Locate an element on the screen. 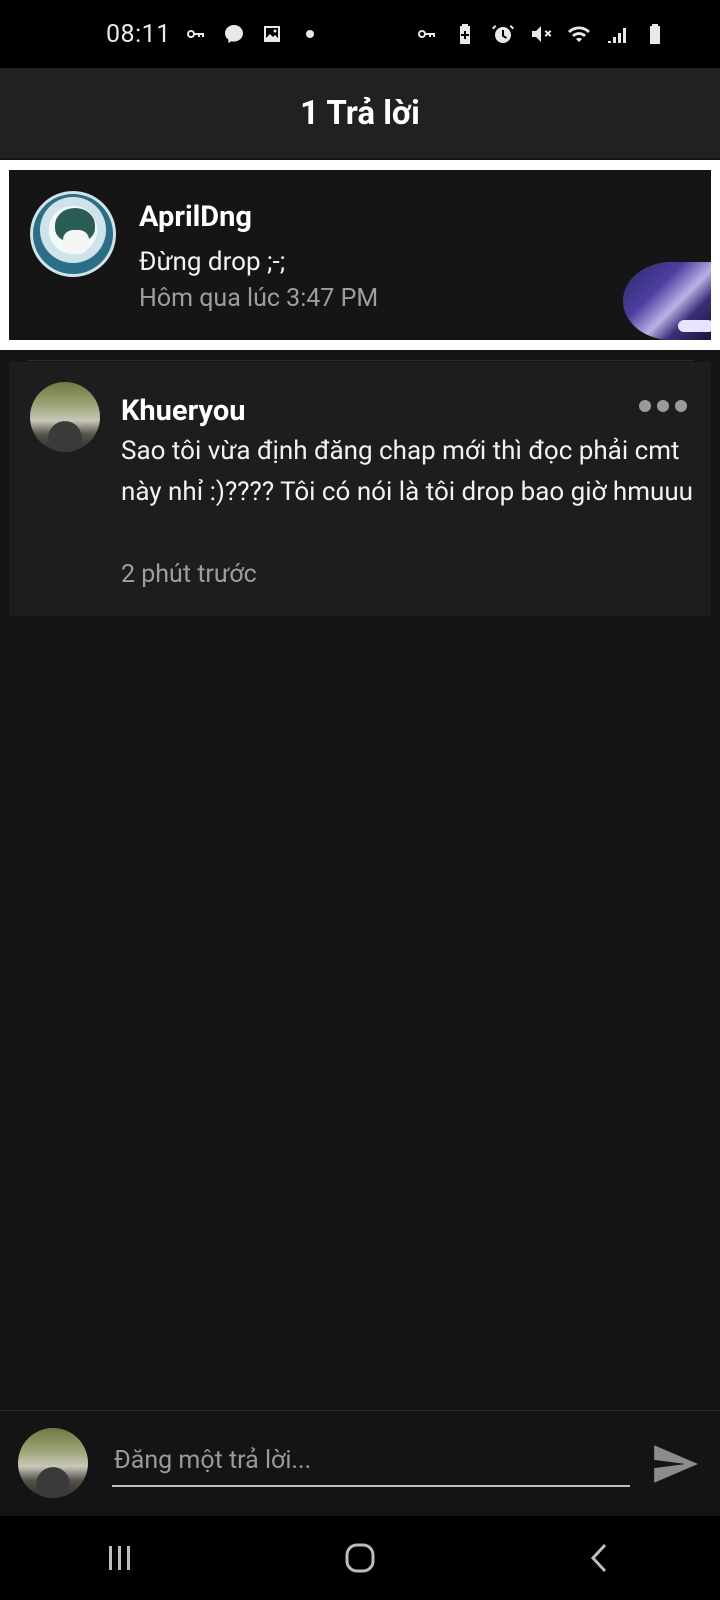 The height and width of the screenshot is (1600, 720). reply-input is located at coordinates (371, 1461).